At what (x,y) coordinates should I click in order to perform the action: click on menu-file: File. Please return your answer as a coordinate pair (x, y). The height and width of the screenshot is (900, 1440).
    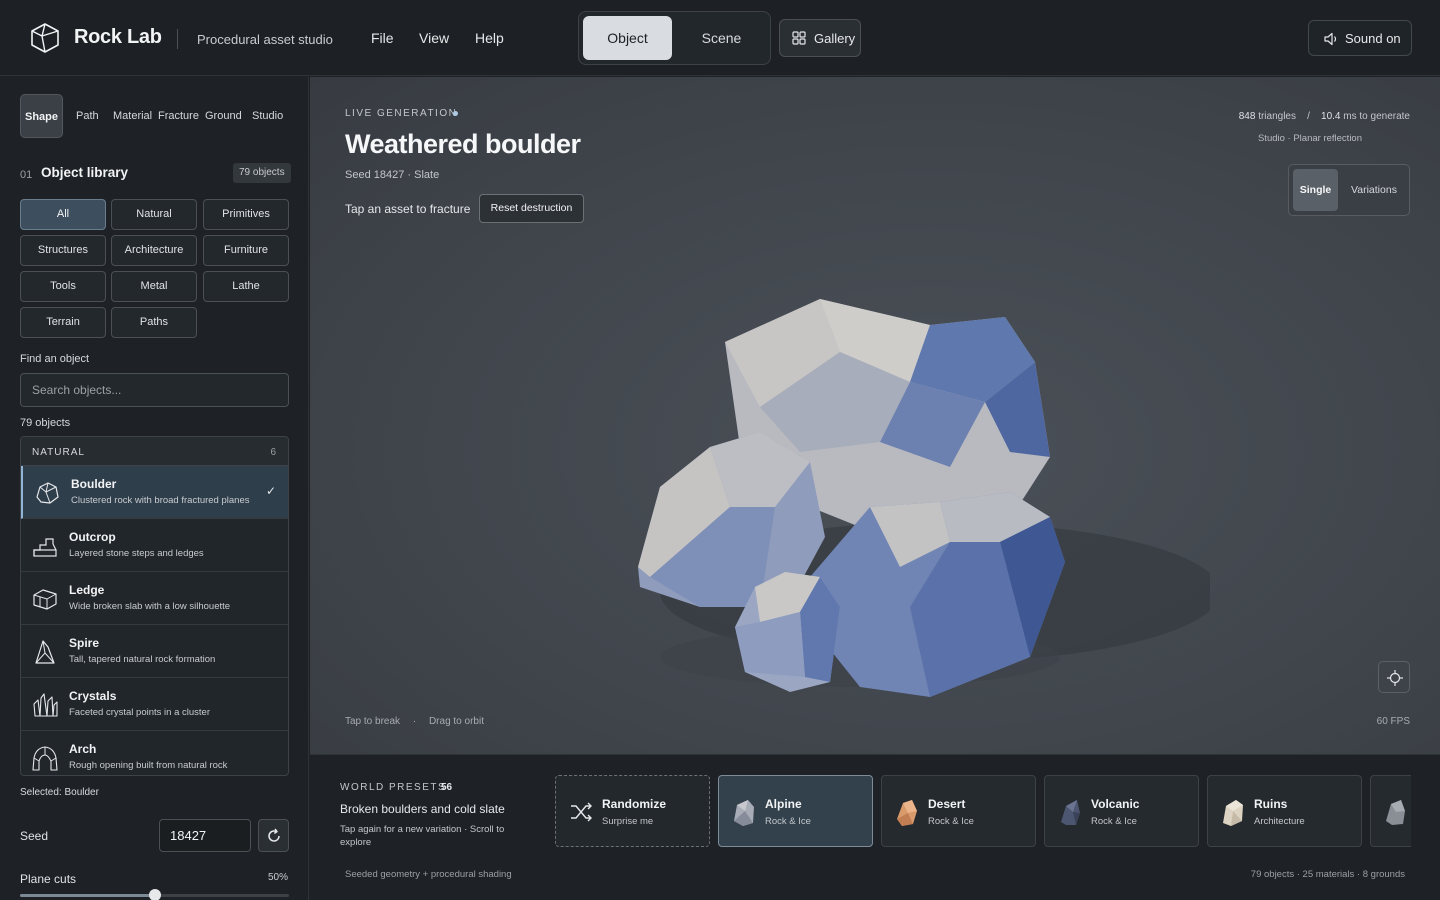
    Looking at the image, I should click on (382, 38).